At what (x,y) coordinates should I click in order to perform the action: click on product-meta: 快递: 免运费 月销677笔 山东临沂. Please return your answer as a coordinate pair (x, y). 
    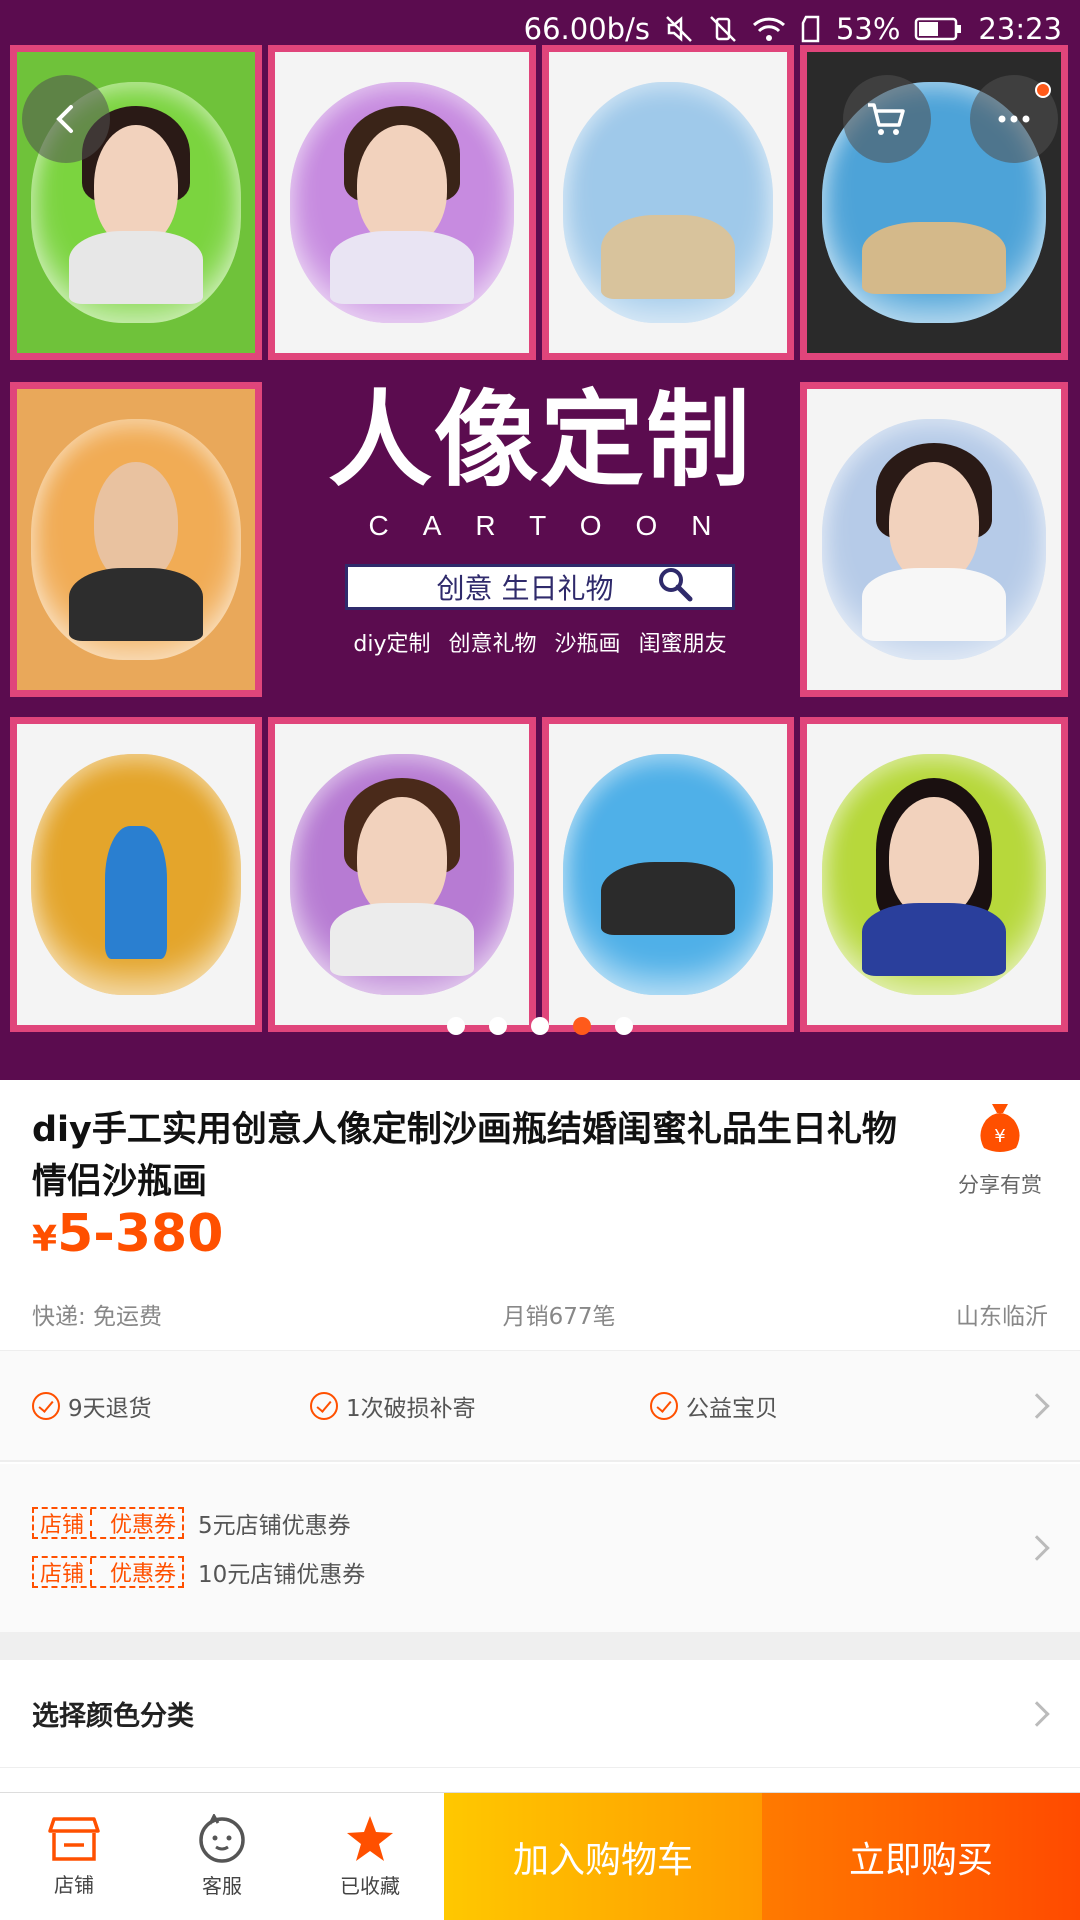
    Looking at the image, I should click on (540, 1314).